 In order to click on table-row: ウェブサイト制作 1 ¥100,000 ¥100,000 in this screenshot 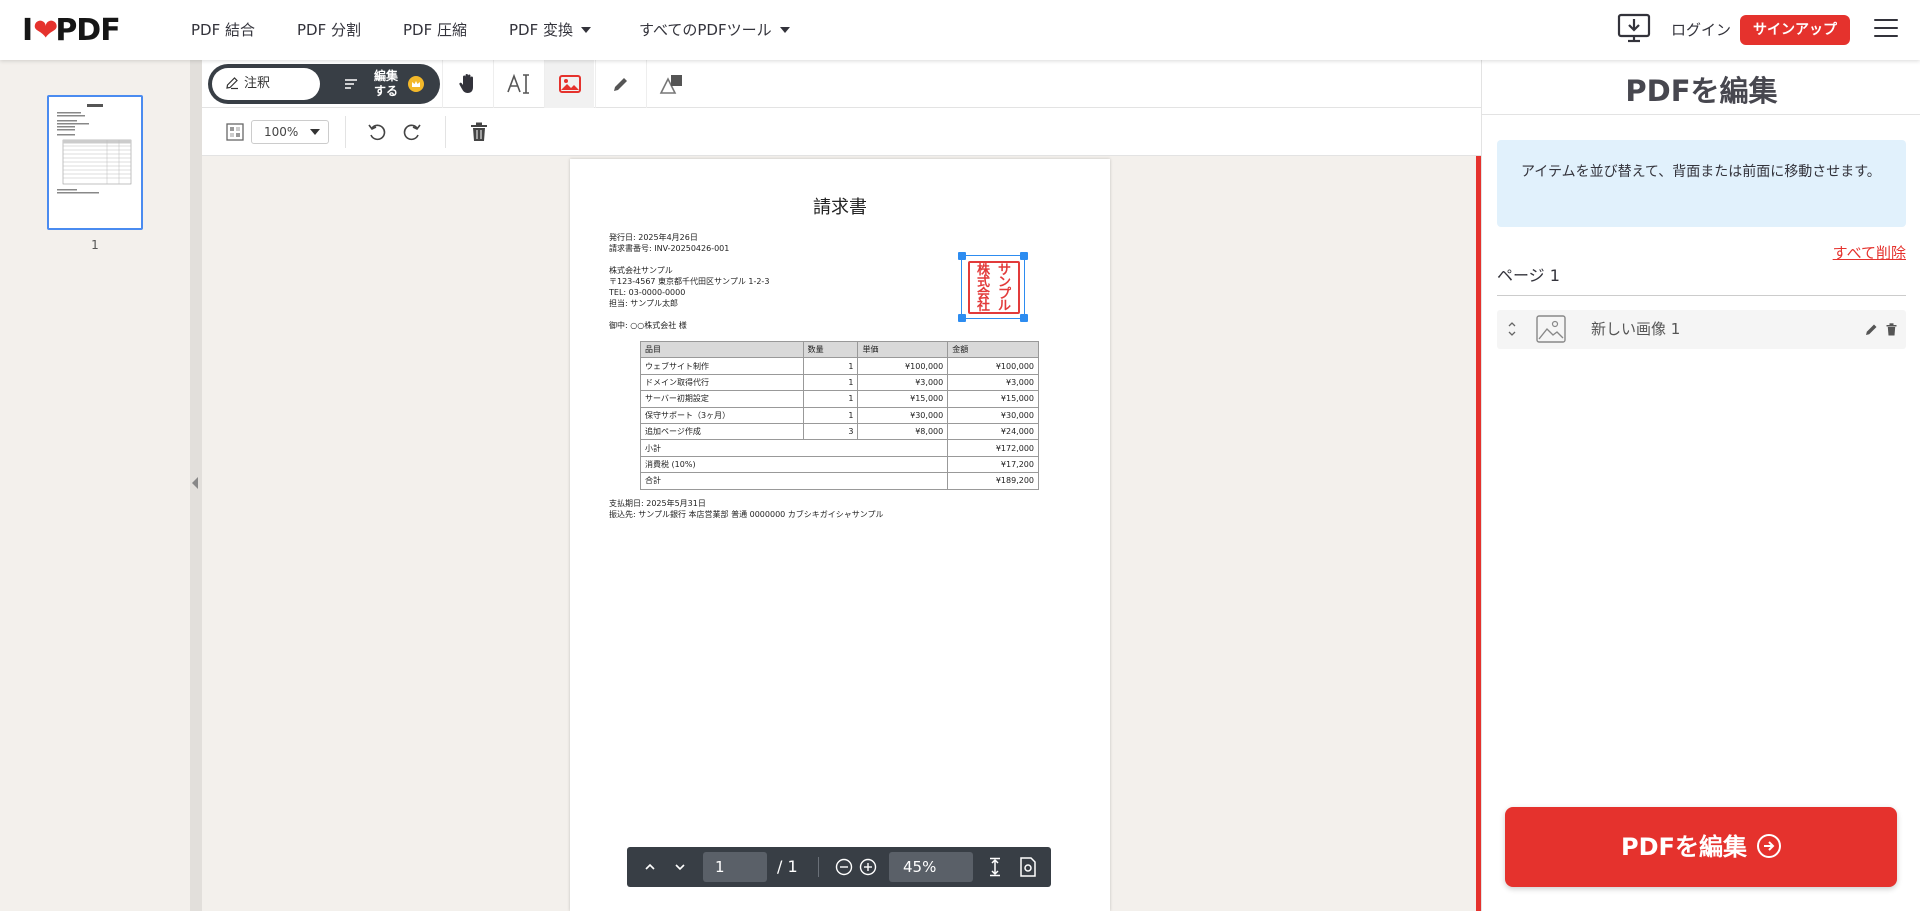, I will do `click(839, 366)`.